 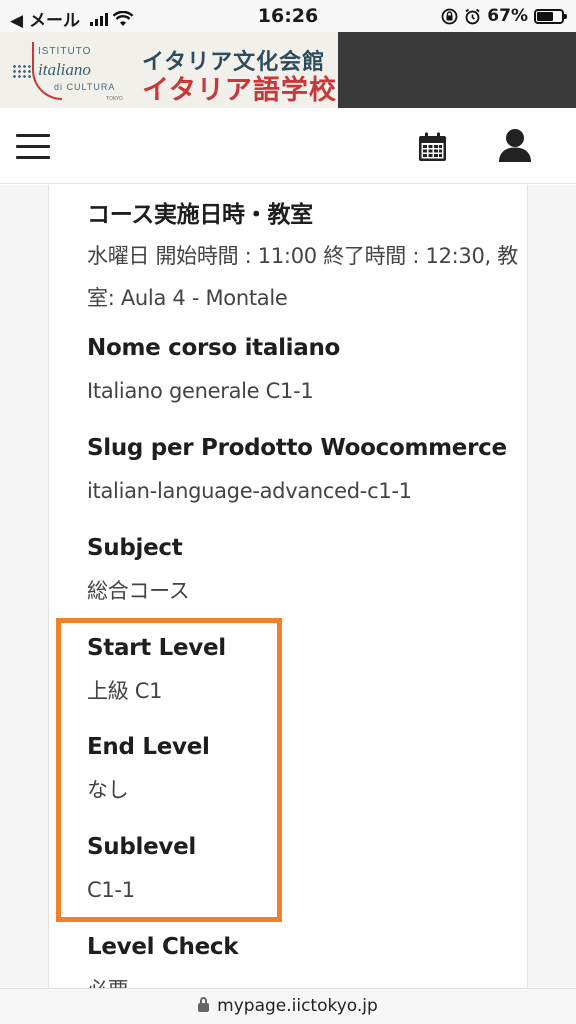 What do you see at coordinates (307, 572) in the screenshot?
I see `field-subject: Subject 総合コース` at bounding box center [307, 572].